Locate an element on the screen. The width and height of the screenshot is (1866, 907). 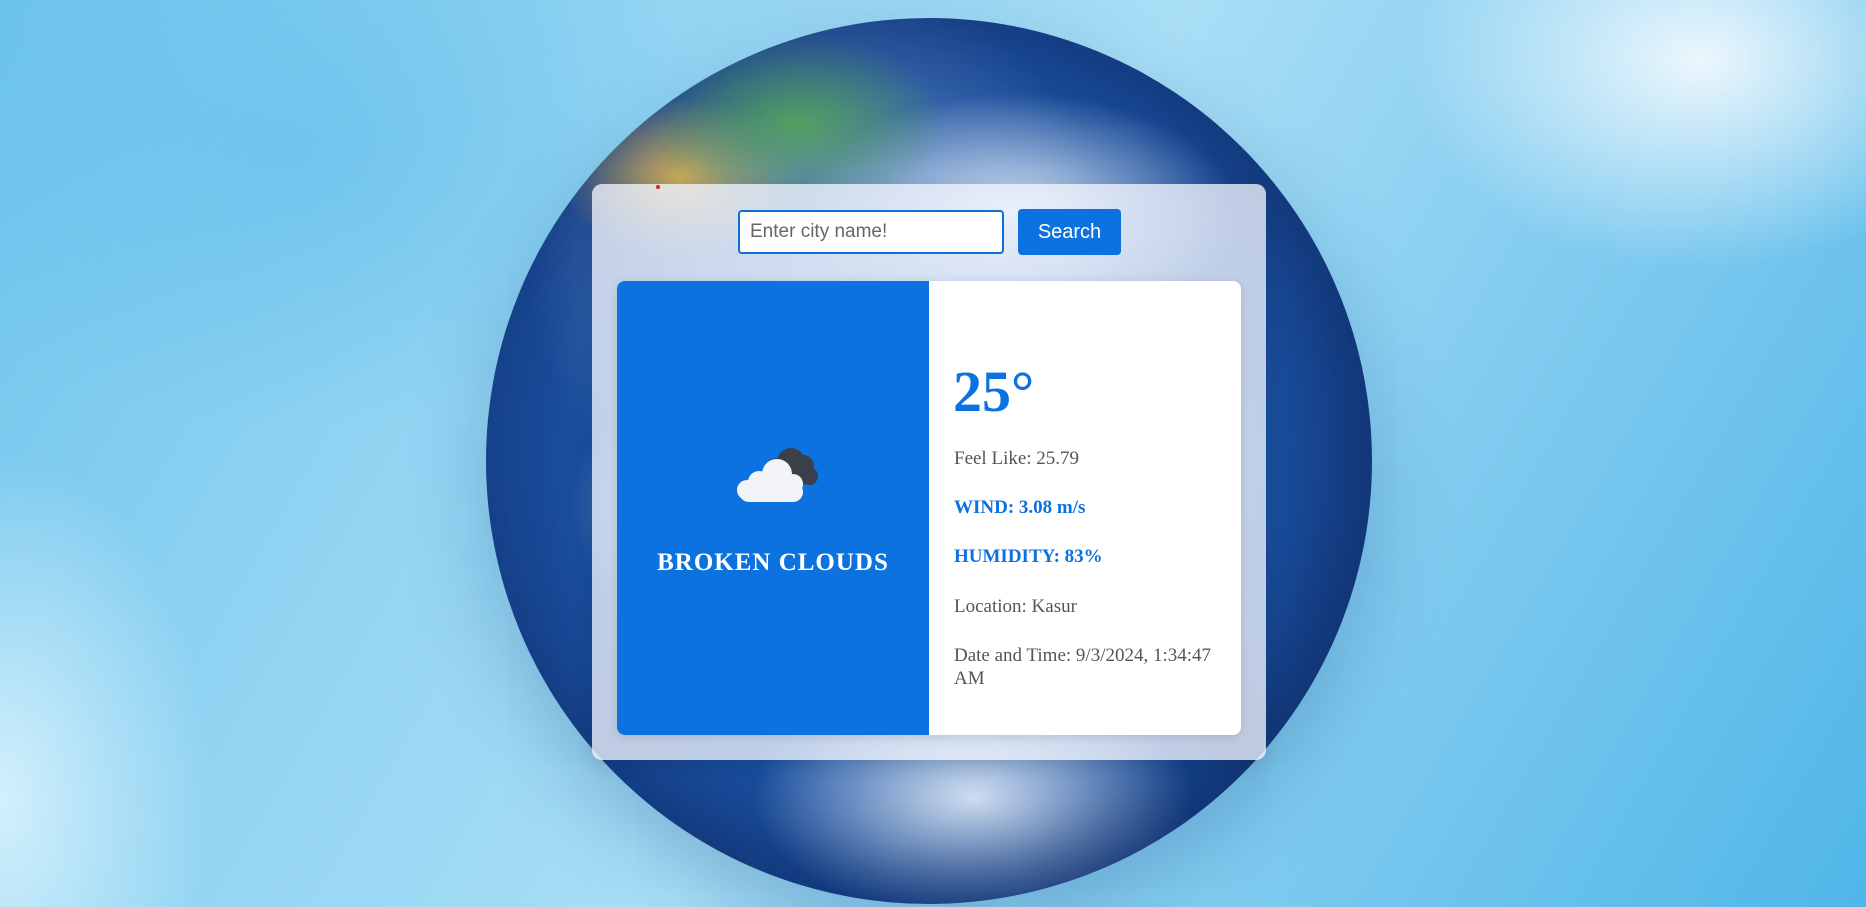
wind-text: WIND: 3.08 m/s is located at coordinates (1020, 507).